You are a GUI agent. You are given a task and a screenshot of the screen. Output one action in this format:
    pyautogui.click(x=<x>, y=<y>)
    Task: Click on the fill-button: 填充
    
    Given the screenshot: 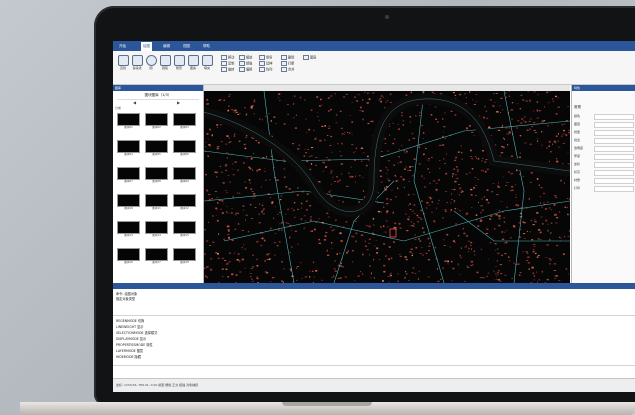 What is the action you would take?
    pyautogui.click(x=207, y=62)
    